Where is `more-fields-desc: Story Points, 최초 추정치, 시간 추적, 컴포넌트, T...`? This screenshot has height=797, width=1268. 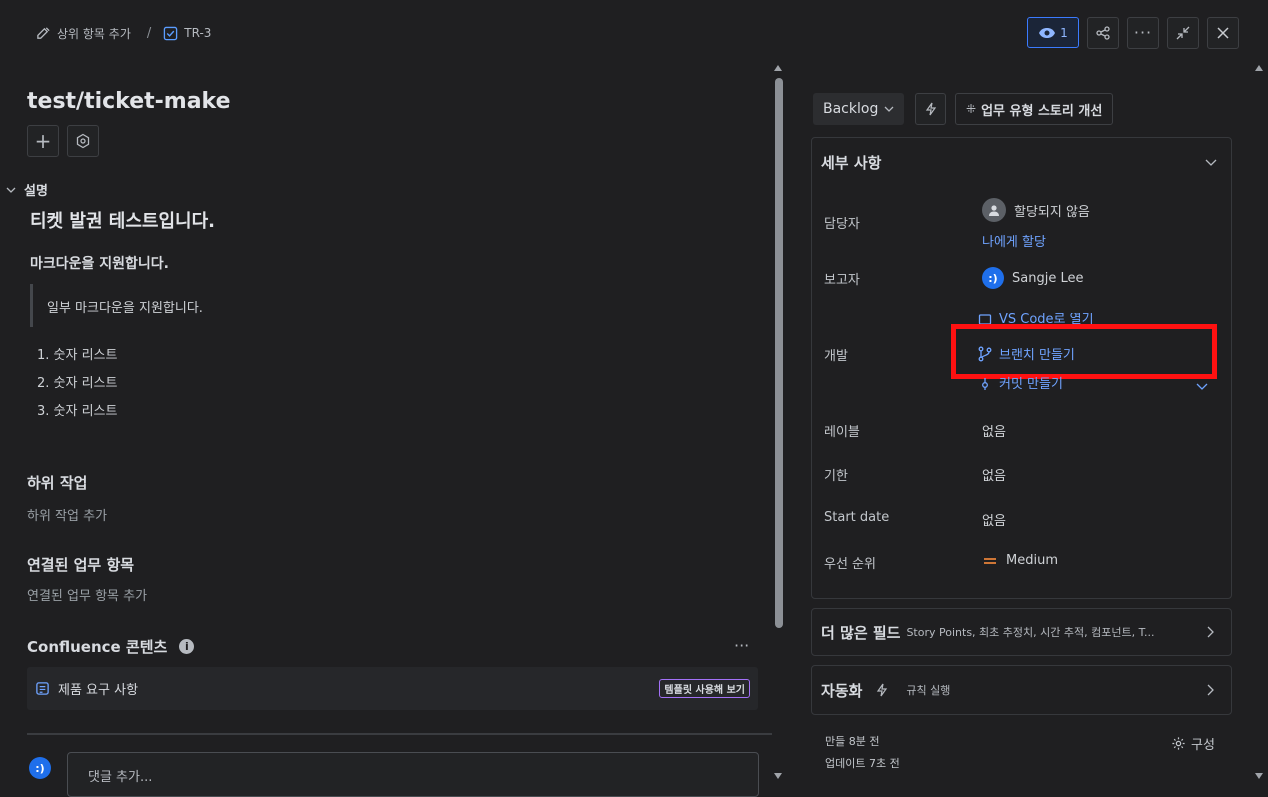 more-fields-desc: Story Points, 최초 추정치, 시간 추적, 컴포넌트, T... is located at coordinates (1030, 632).